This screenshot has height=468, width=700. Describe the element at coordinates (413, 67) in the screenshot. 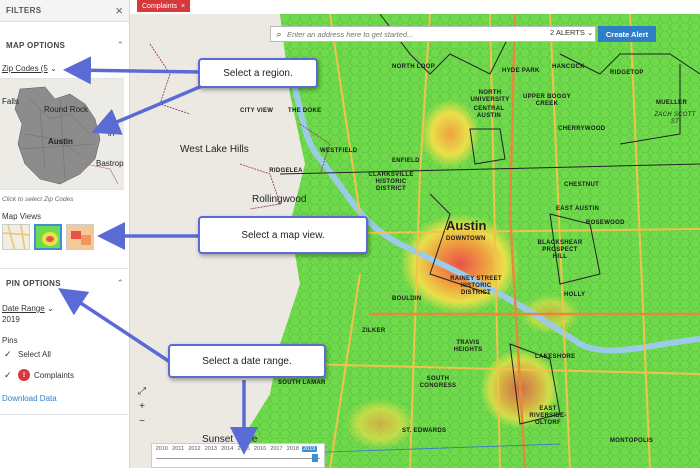

I see `map-label-north-loop: NORTH LOOP` at that location.